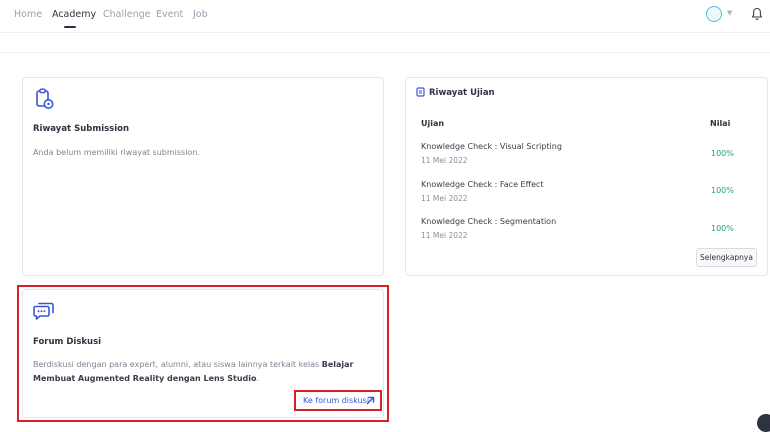  What do you see at coordinates (258, 378) in the screenshot?
I see `forum-desc-suffix: .` at bounding box center [258, 378].